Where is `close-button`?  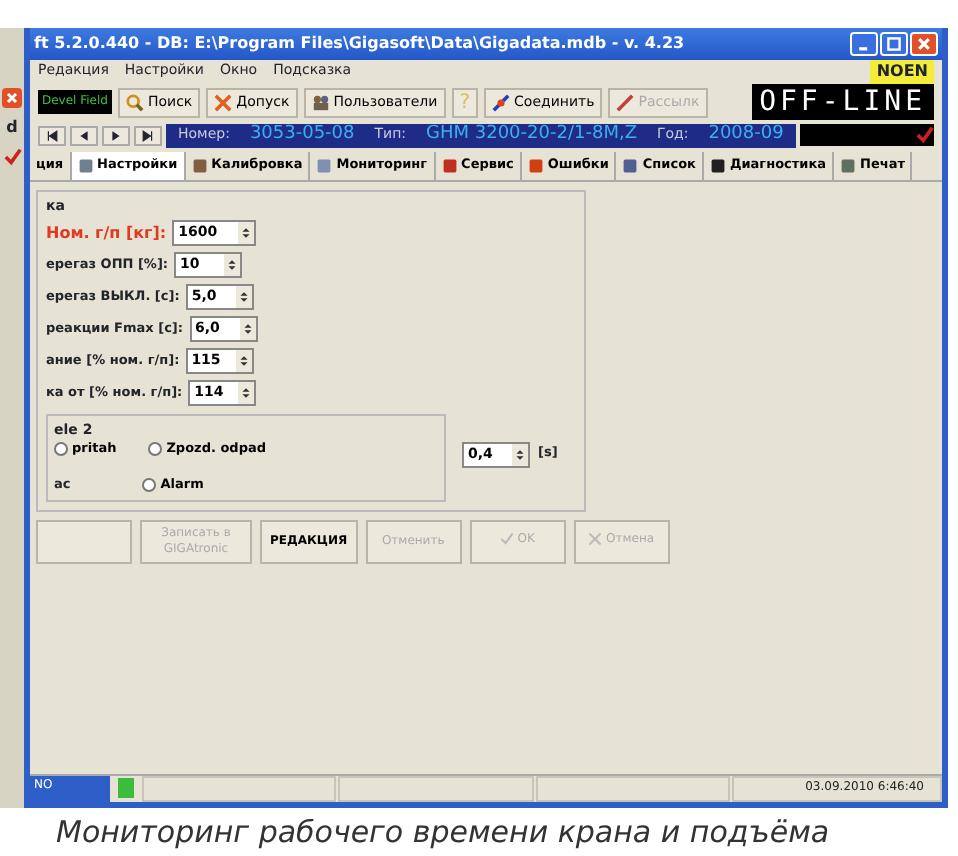
close-button is located at coordinates (924, 44).